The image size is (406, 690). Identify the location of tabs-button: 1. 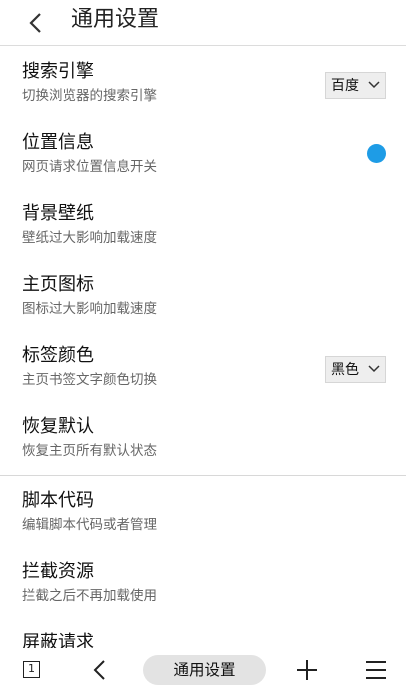
(35, 669).